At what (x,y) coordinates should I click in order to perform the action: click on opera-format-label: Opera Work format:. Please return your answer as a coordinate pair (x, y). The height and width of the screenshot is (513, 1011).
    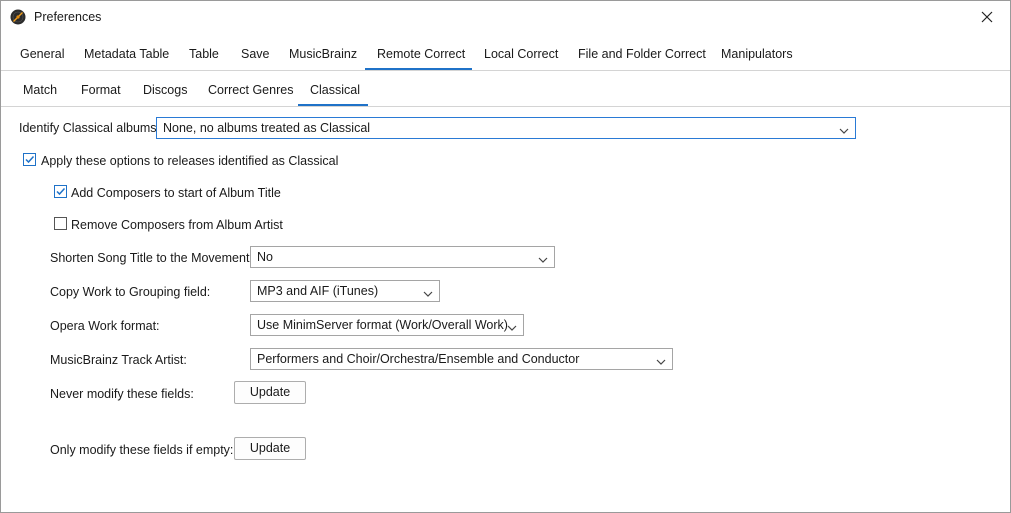
    Looking at the image, I should click on (105, 326).